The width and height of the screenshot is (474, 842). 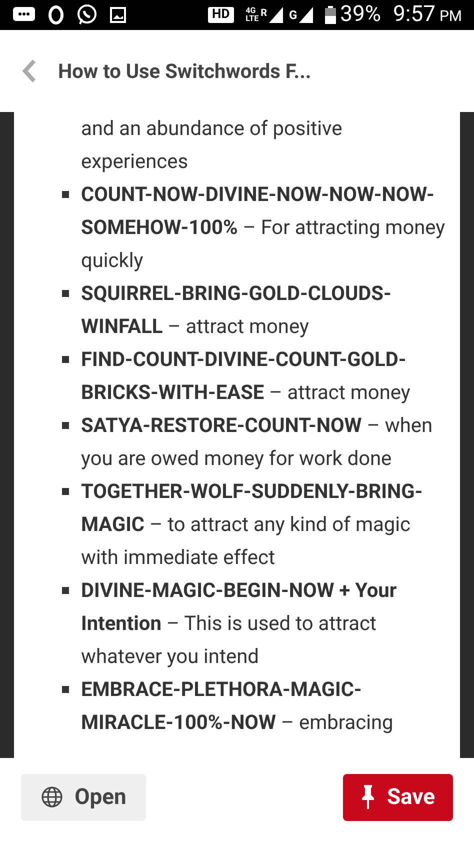 I want to click on save-button: Save, so click(x=398, y=797).